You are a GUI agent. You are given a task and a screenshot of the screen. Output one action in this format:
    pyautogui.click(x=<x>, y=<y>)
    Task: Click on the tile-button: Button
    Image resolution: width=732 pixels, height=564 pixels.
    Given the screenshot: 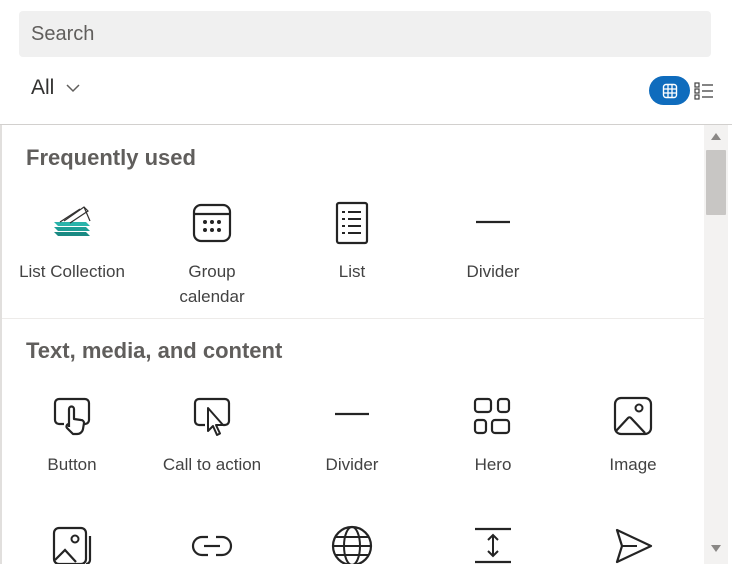 What is the action you would take?
    pyautogui.click(x=72, y=435)
    